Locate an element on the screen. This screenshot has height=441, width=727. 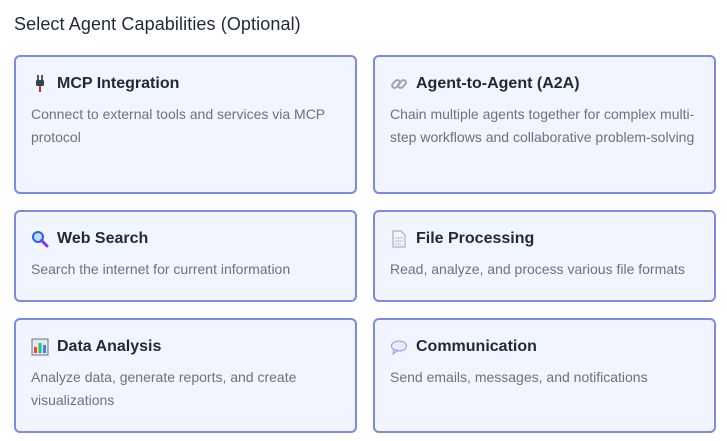
card-title: Communication is located at coordinates (476, 346).